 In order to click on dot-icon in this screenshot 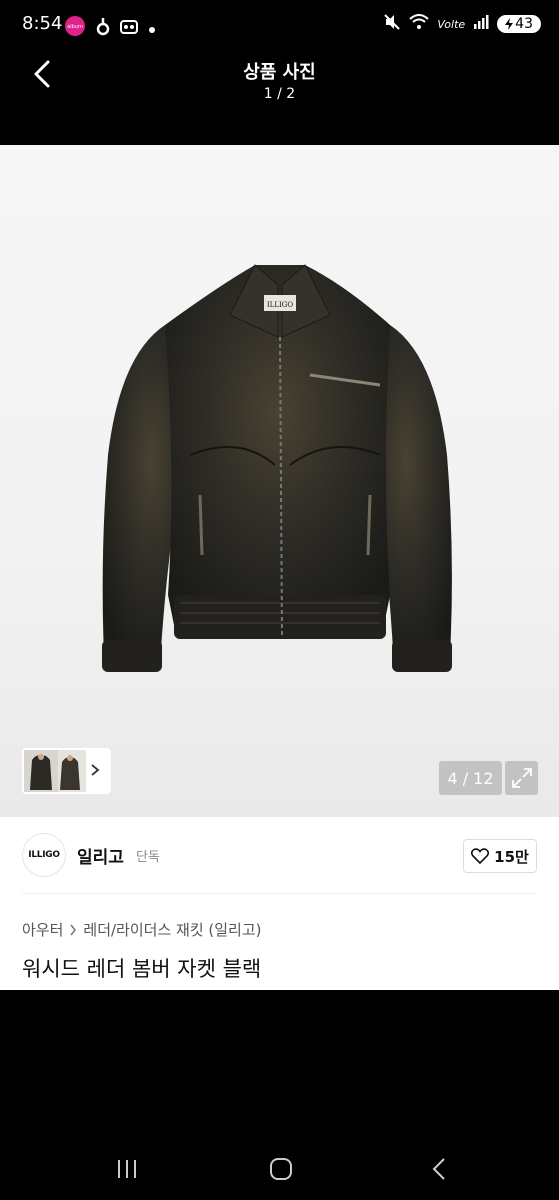, I will do `click(152, 28)`.